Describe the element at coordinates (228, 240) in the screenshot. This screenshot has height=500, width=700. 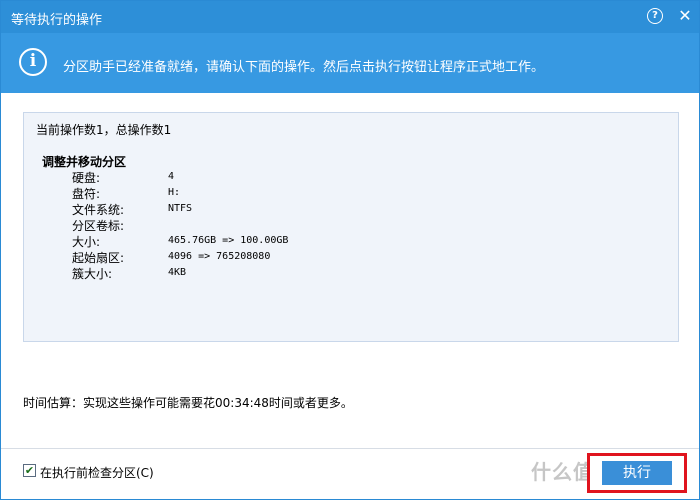
I see `size-value: 465.76GB => 100.00GB` at that location.